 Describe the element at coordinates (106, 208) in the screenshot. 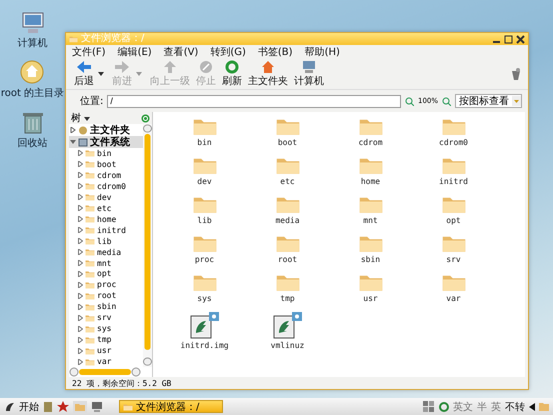

I see `tree-item: etc` at that location.